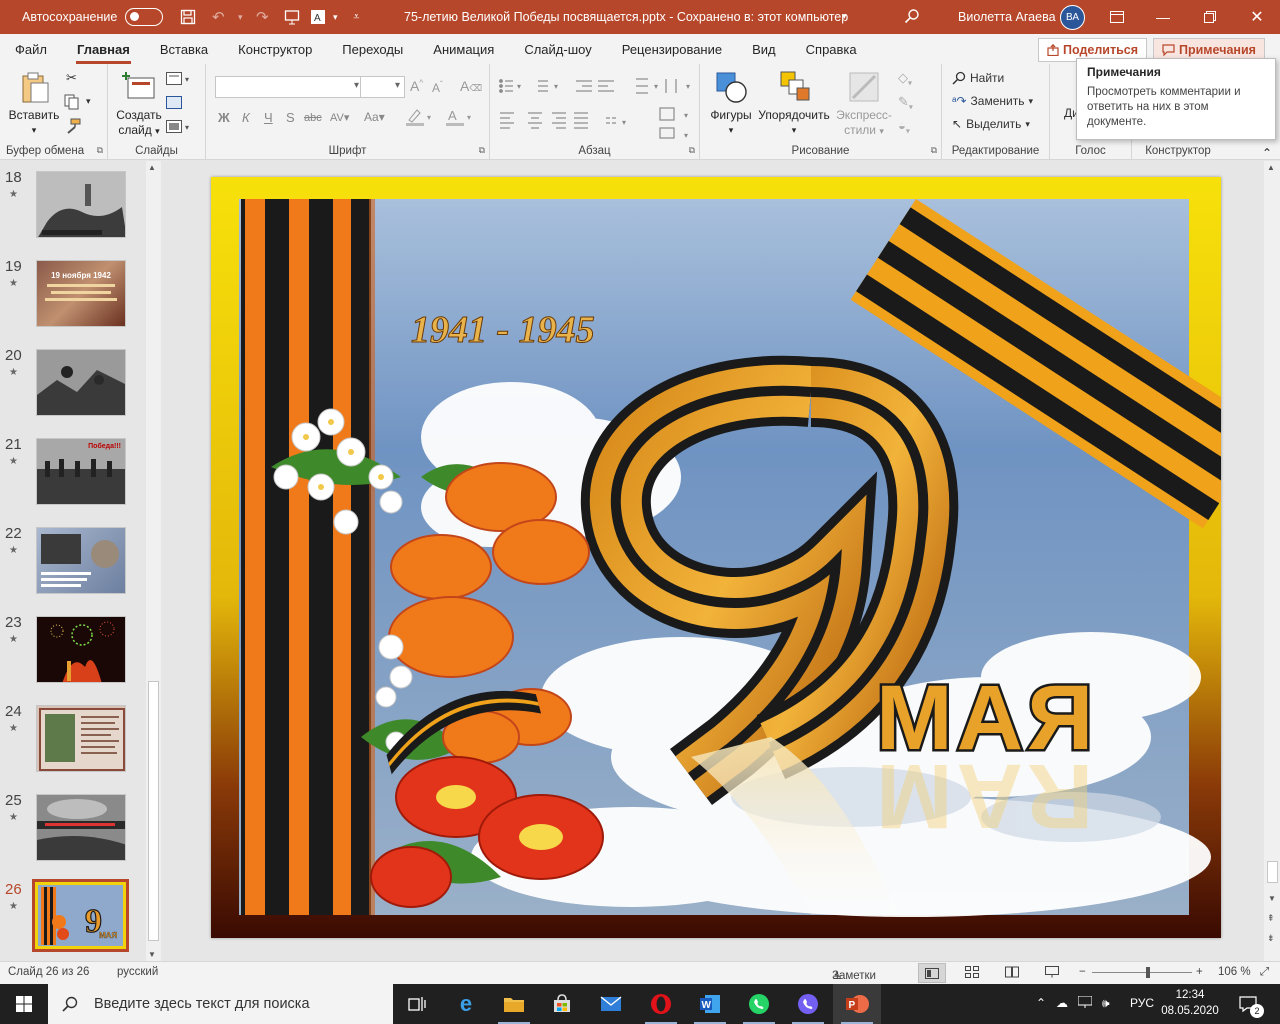  What do you see at coordinates (557, 53) in the screenshot?
I see `tab-slideshow: Слайд-шоу` at bounding box center [557, 53].